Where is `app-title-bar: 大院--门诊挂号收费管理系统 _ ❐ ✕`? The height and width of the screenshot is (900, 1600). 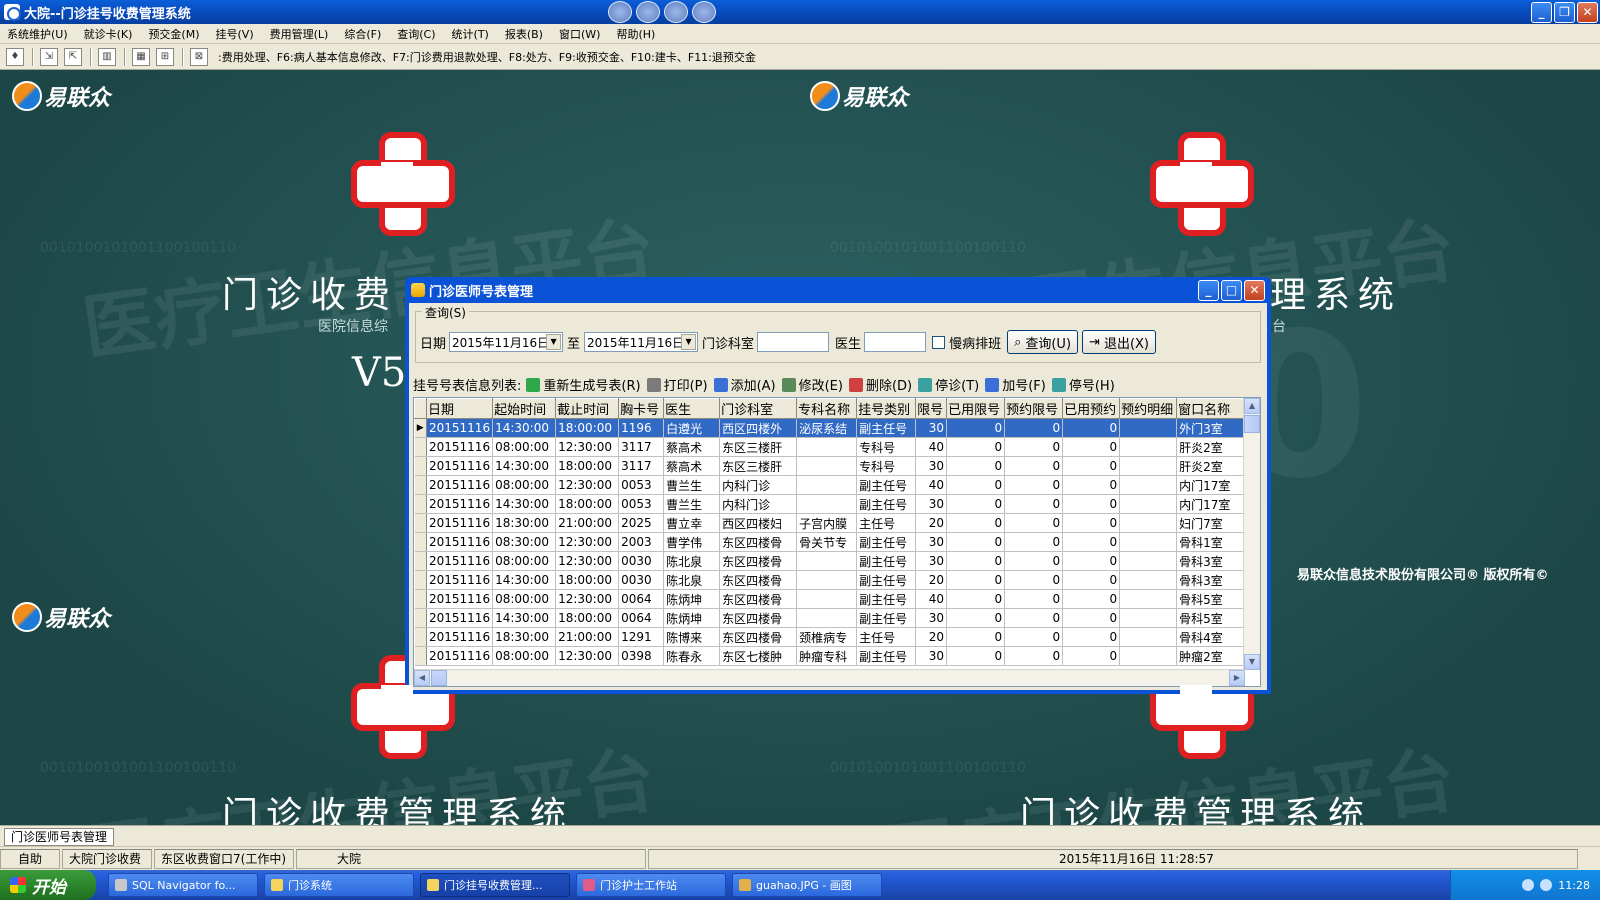 app-title-bar: 大院--门诊挂号收费管理系统 _ ❐ ✕ is located at coordinates (800, 12).